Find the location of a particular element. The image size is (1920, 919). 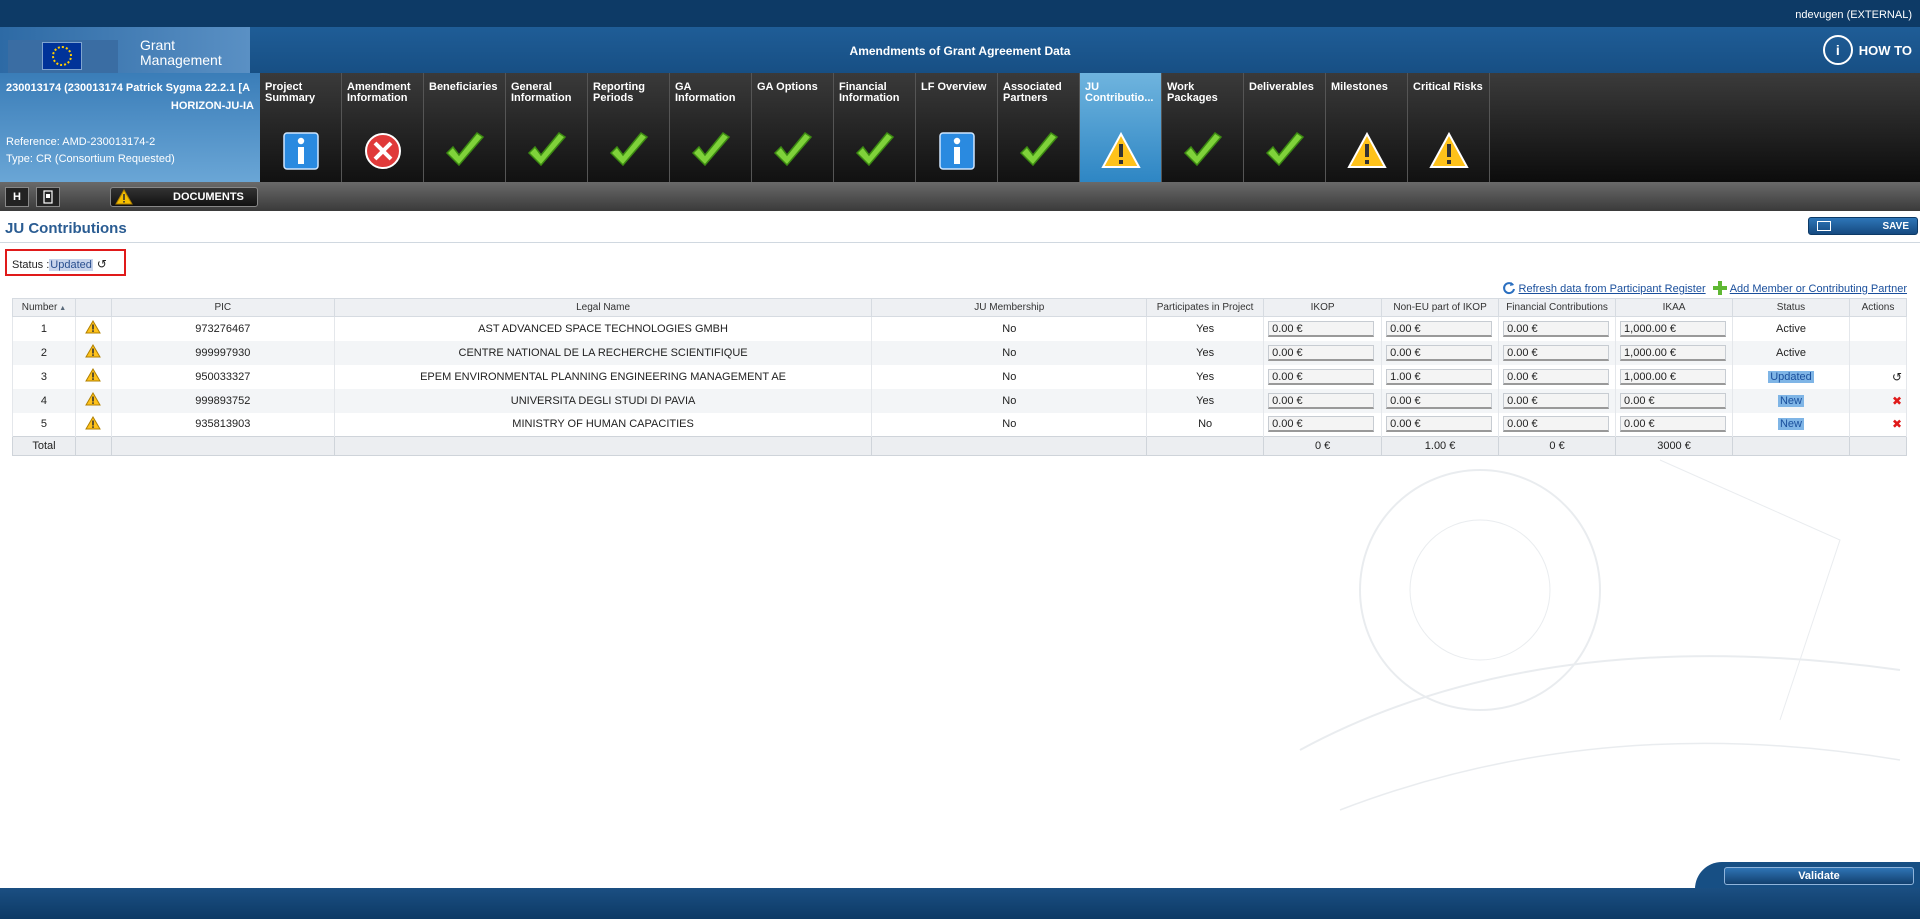

row-status: Active is located at coordinates (1791, 352).